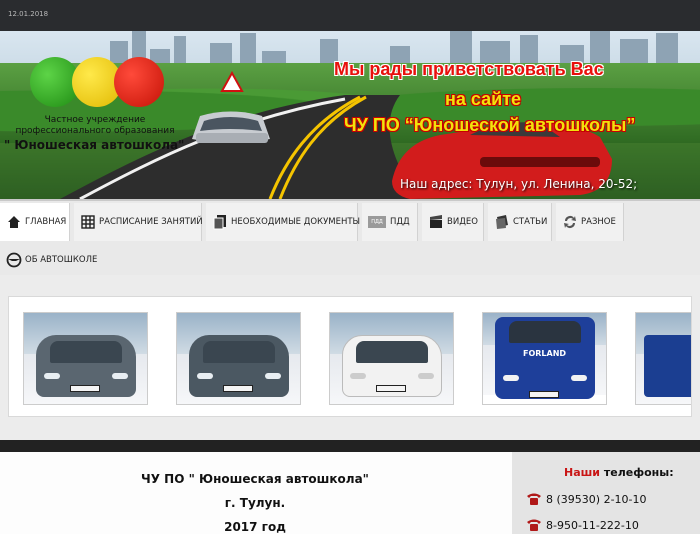 Image resolution: width=700 pixels, height=534 pixels. Describe the element at coordinates (377, 222) in the screenshot. I see `rules-icon: ПДД` at that location.